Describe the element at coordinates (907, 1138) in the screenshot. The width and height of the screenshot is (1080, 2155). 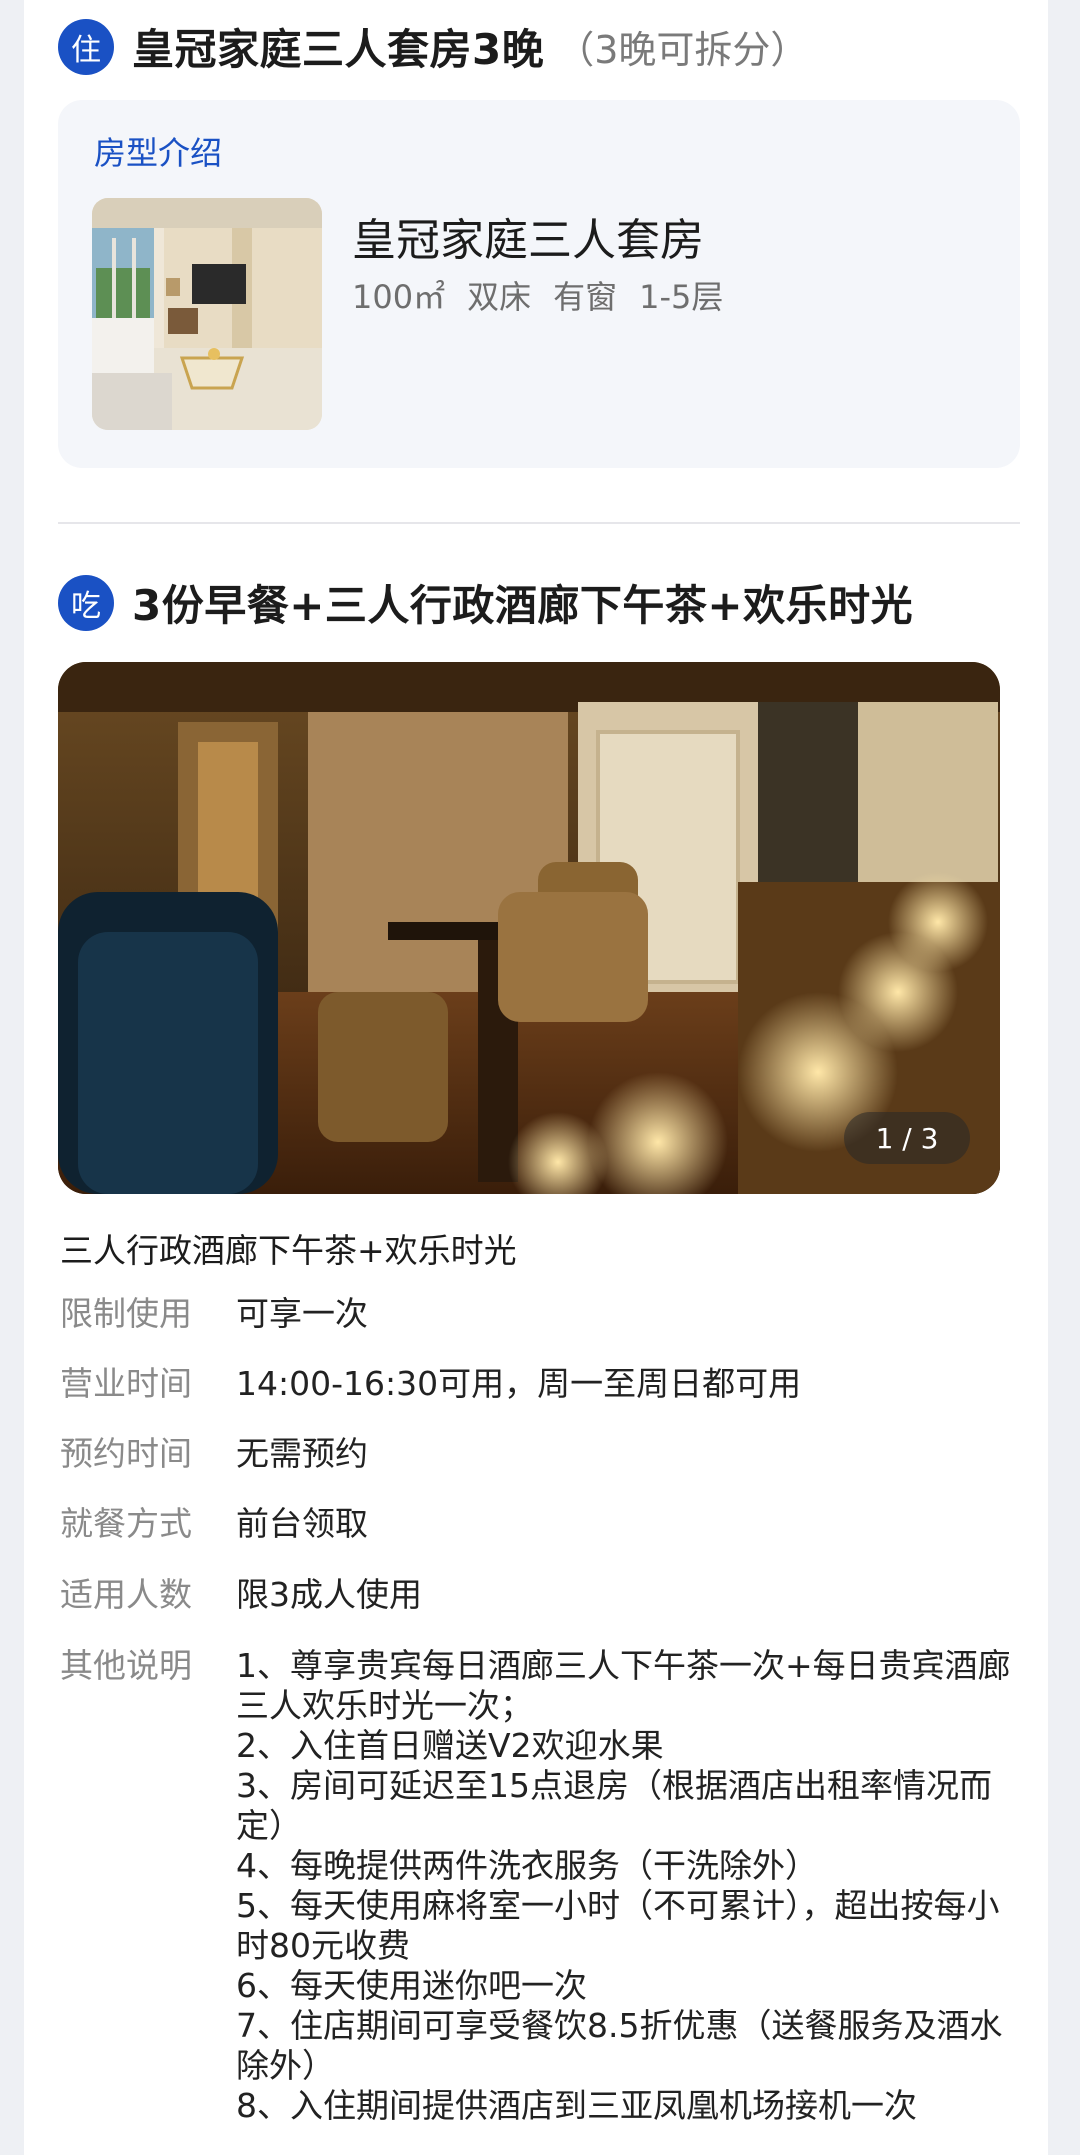
I see `image-counter: 1 / 3` at that location.